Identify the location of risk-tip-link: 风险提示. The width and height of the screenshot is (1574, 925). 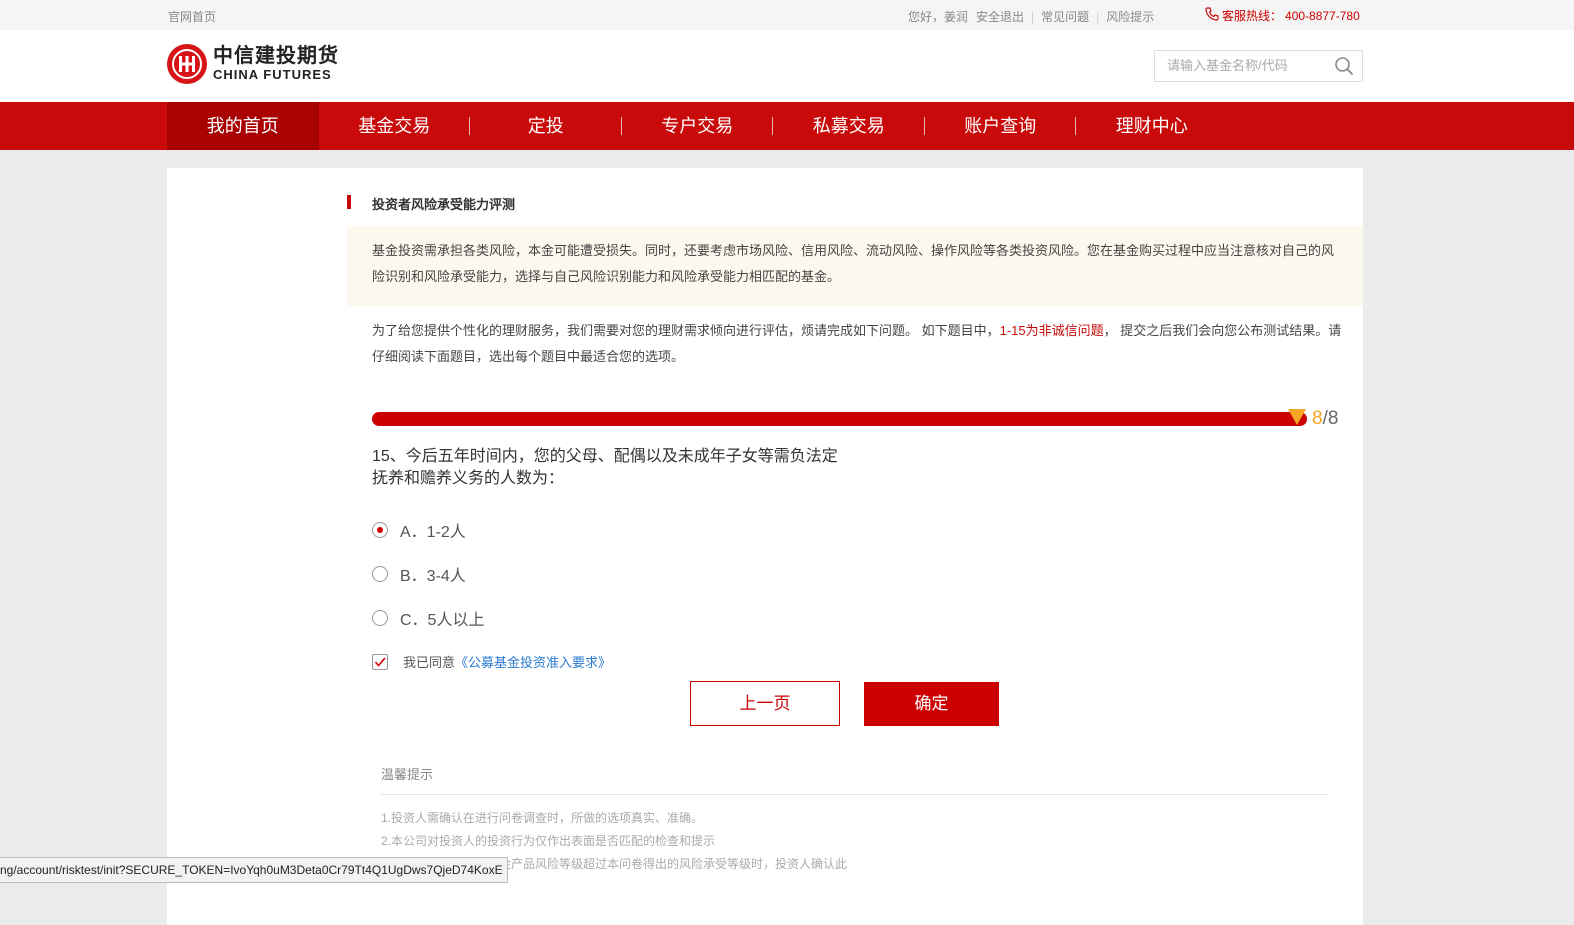
(1130, 16).